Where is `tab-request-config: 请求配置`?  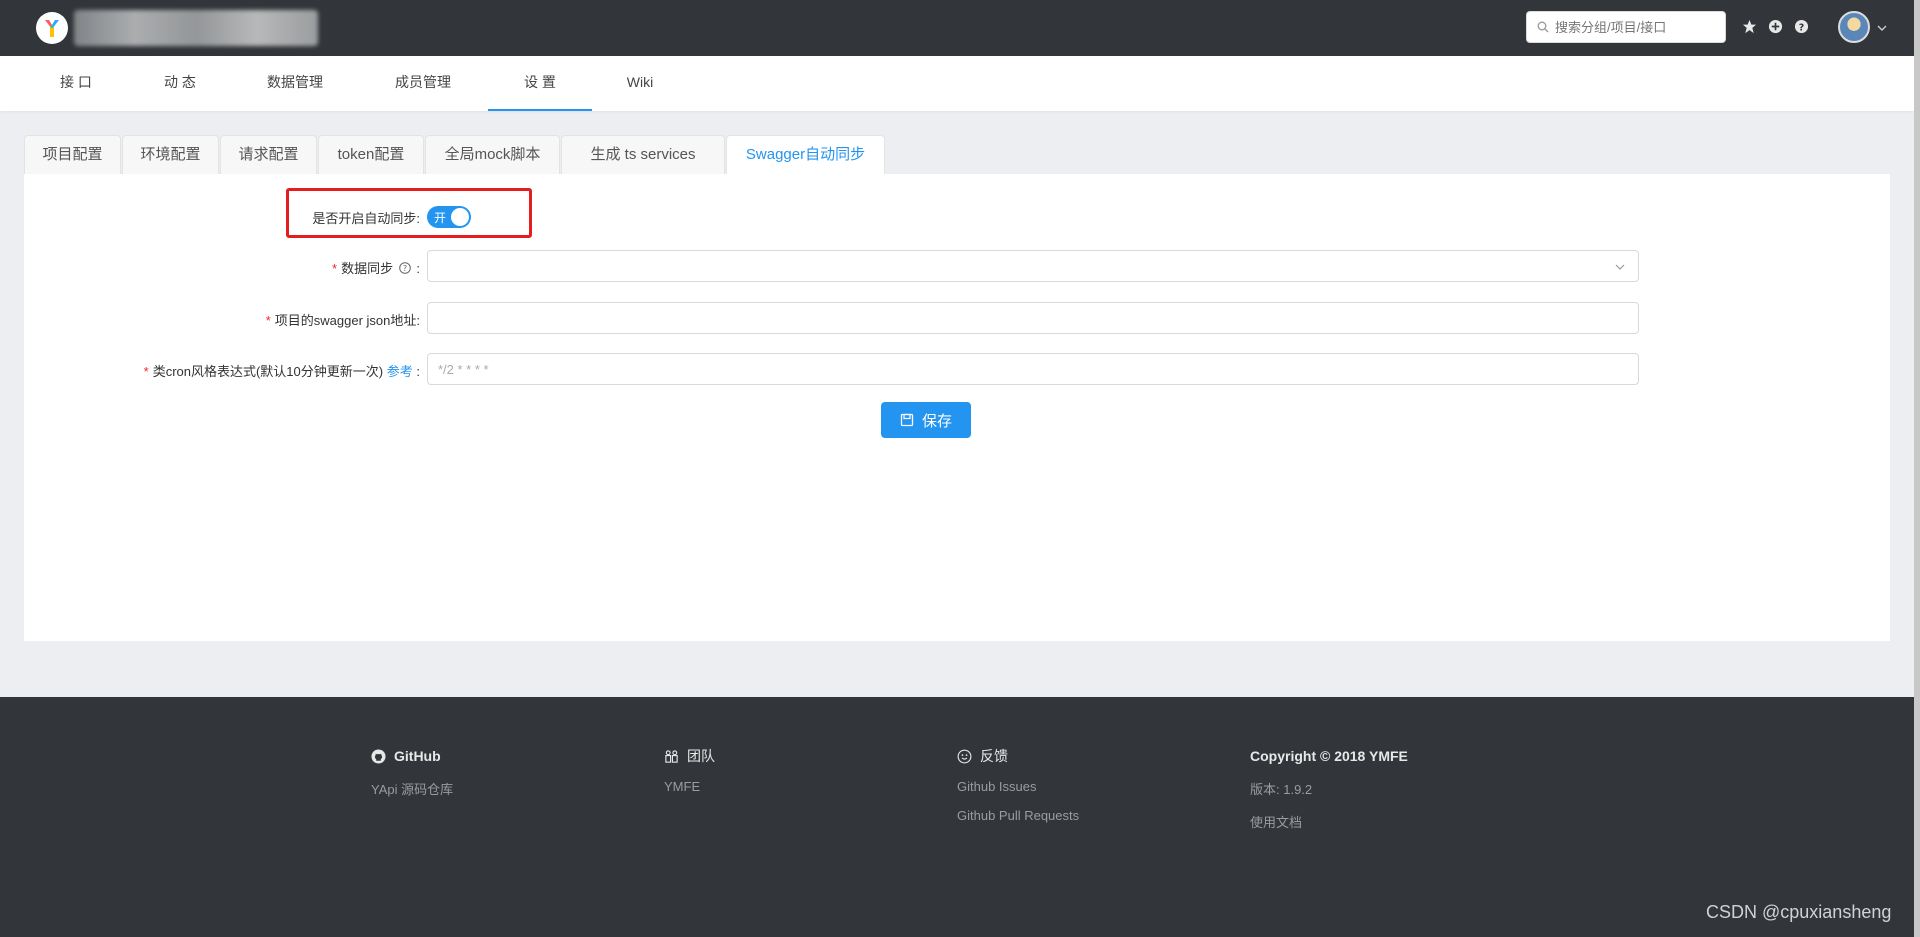
tab-request-config: 请求配置 is located at coordinates (268, 154).